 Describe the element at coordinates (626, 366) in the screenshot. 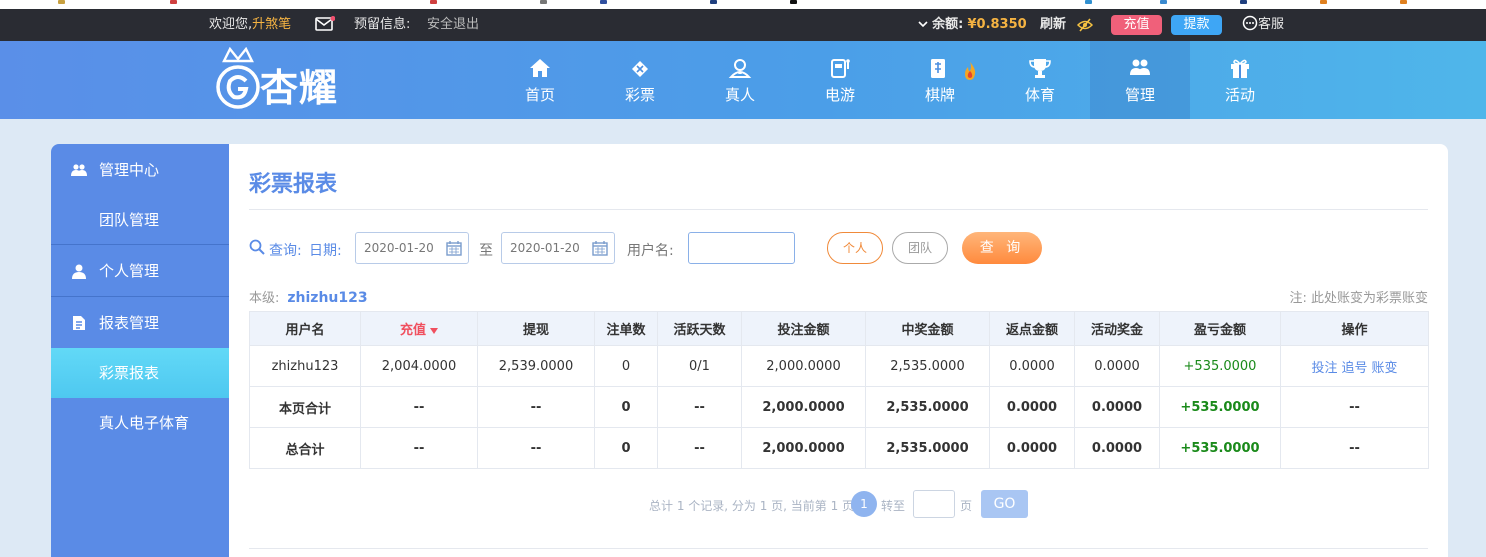

I see `cell-order-count: 0` at that location.